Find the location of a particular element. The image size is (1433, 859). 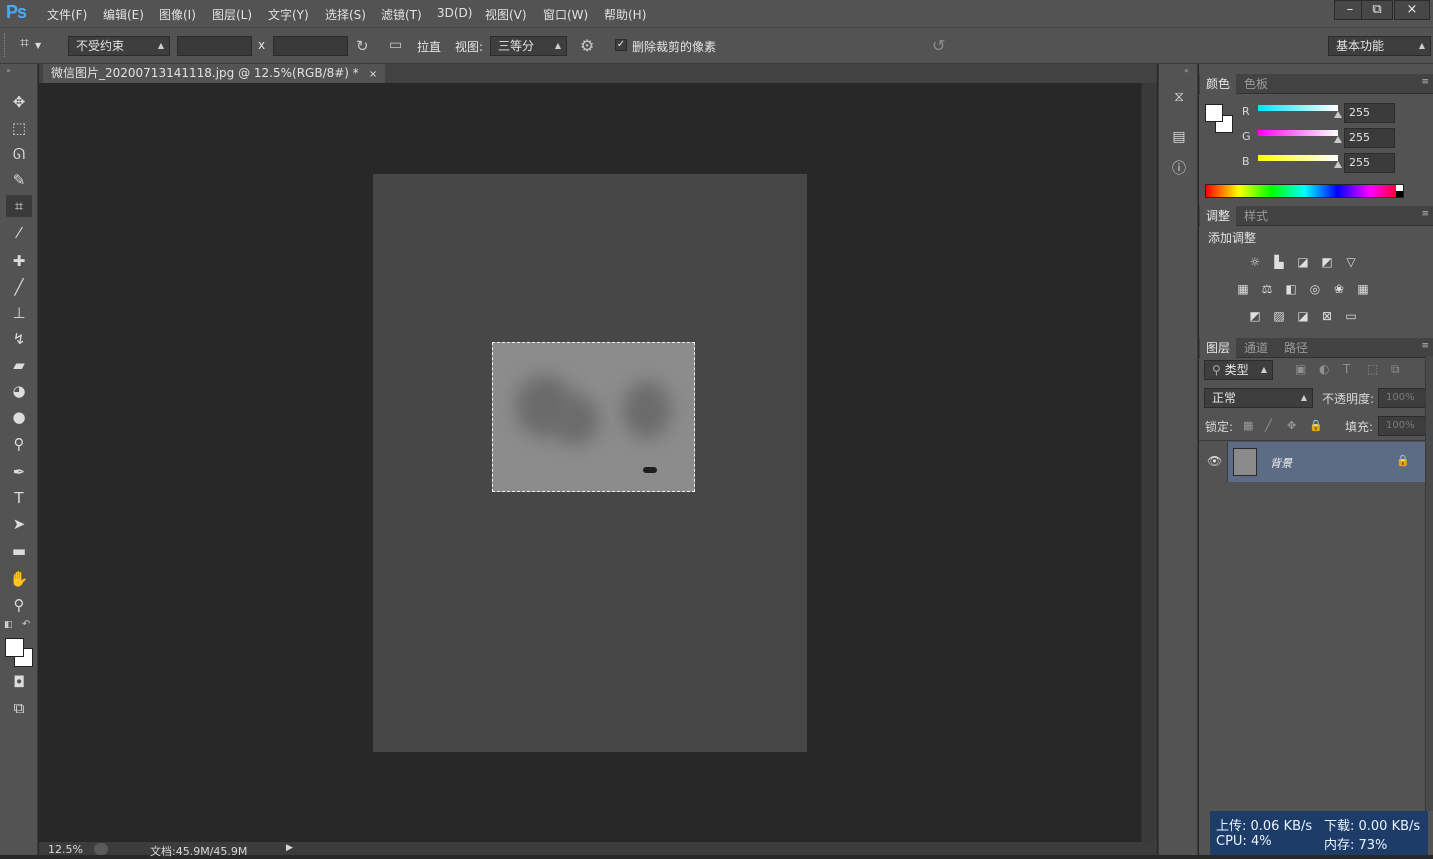

brightness-icon: ☼ is located at coordinates (1255, 262).